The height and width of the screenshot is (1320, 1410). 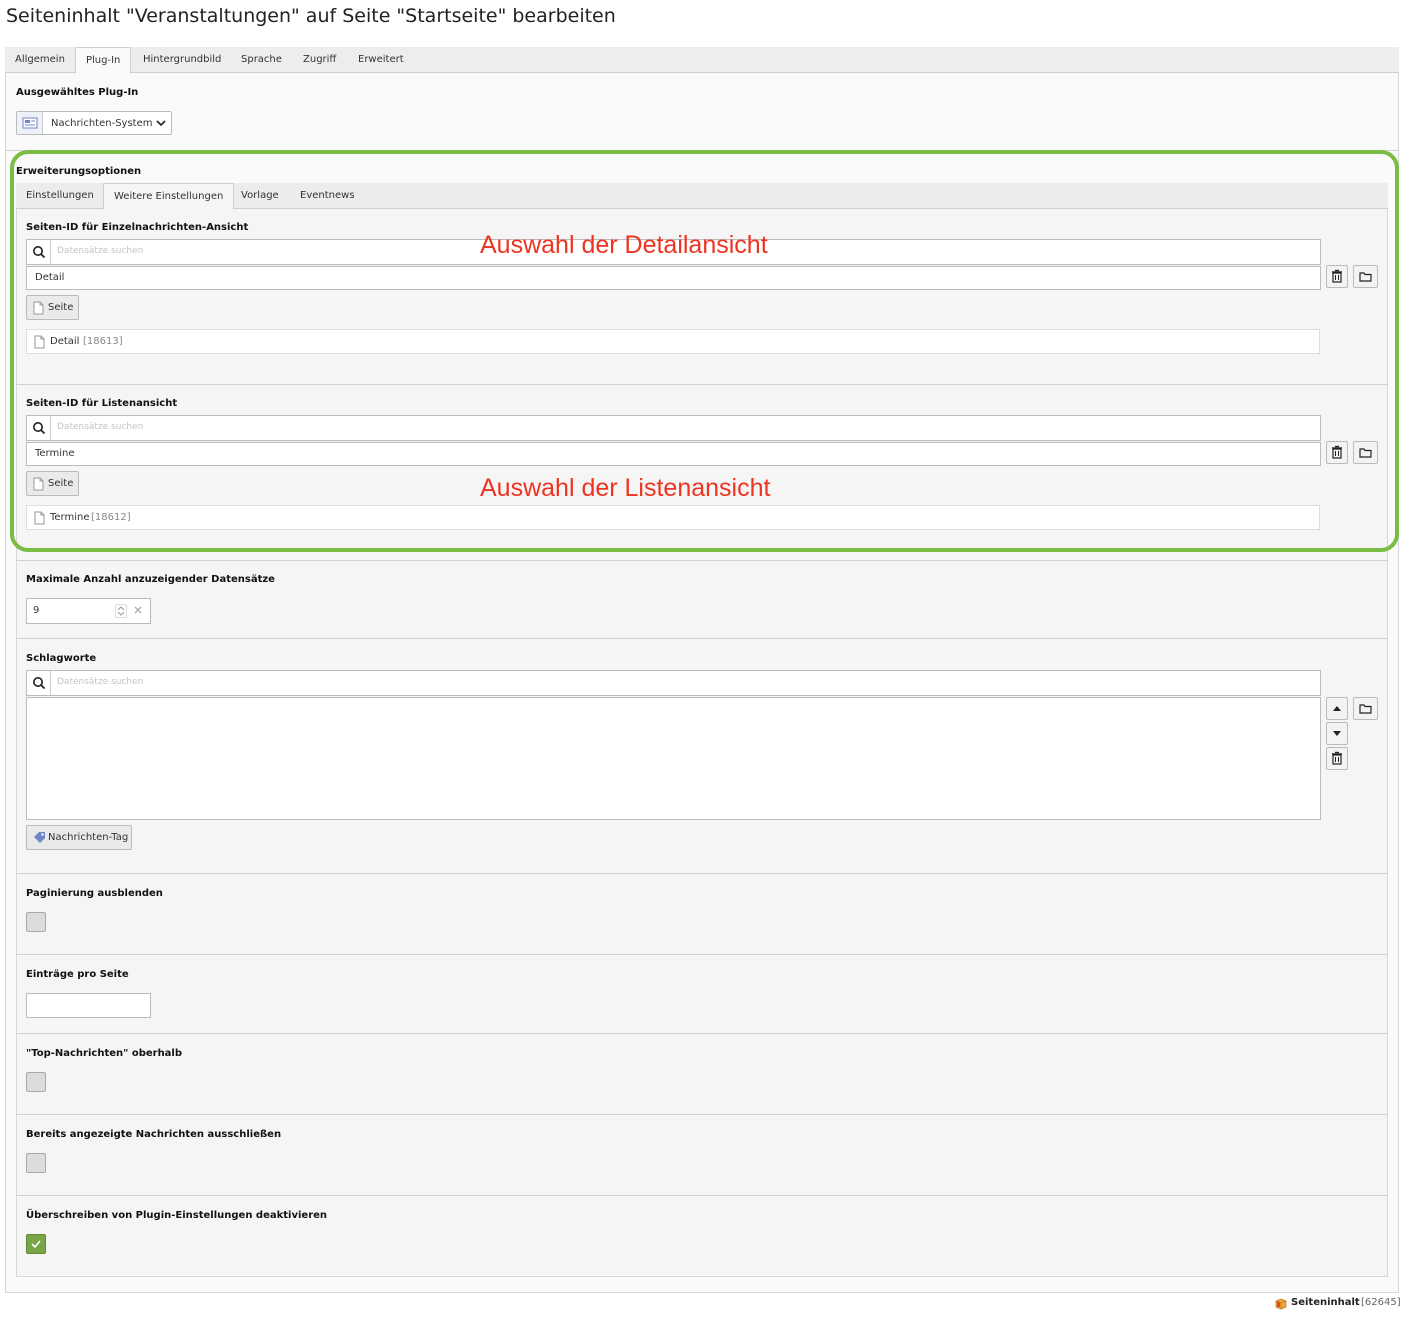 I want to click on check-icon, so click(x=36, y=1244).